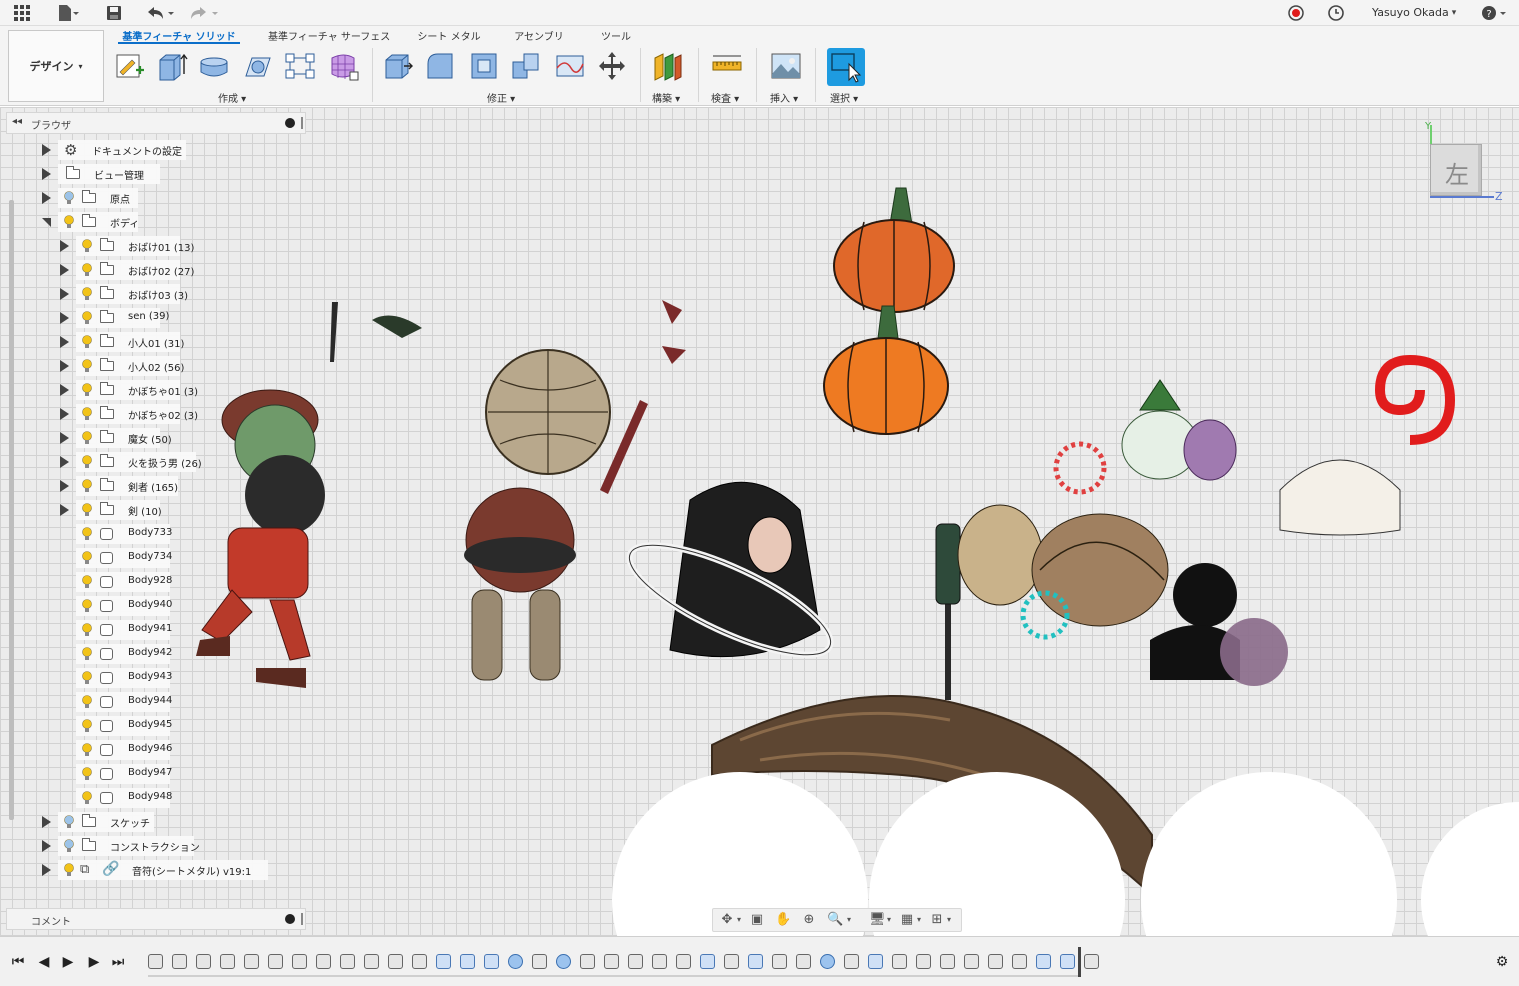 The image size is (1519, 986). Describe the element at coordinates (129, 558) in the screenshot. I see `browser-tree-item: Body734` at that location.